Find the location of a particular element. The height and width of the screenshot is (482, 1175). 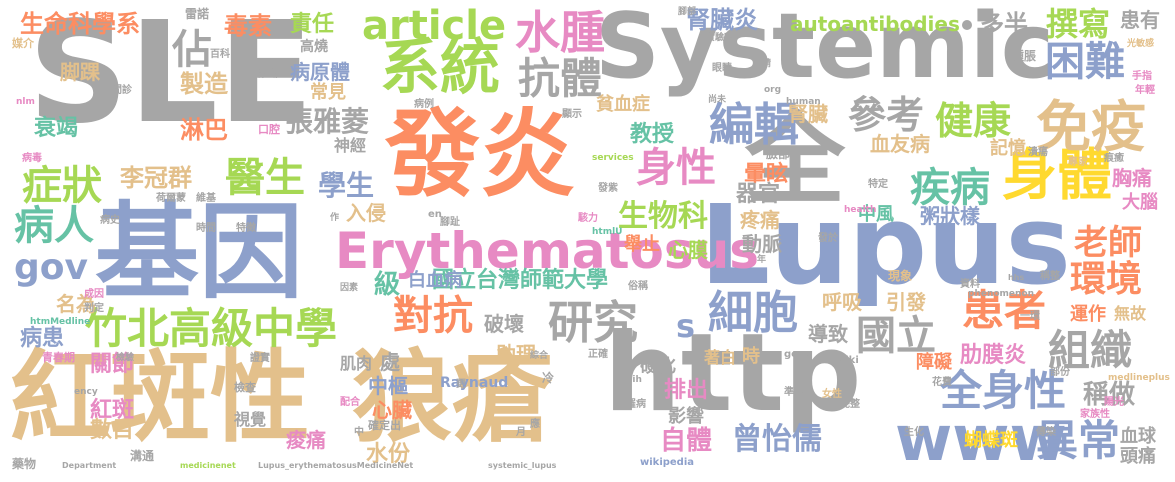

word: 百科 is located at coordinates (220, 54).